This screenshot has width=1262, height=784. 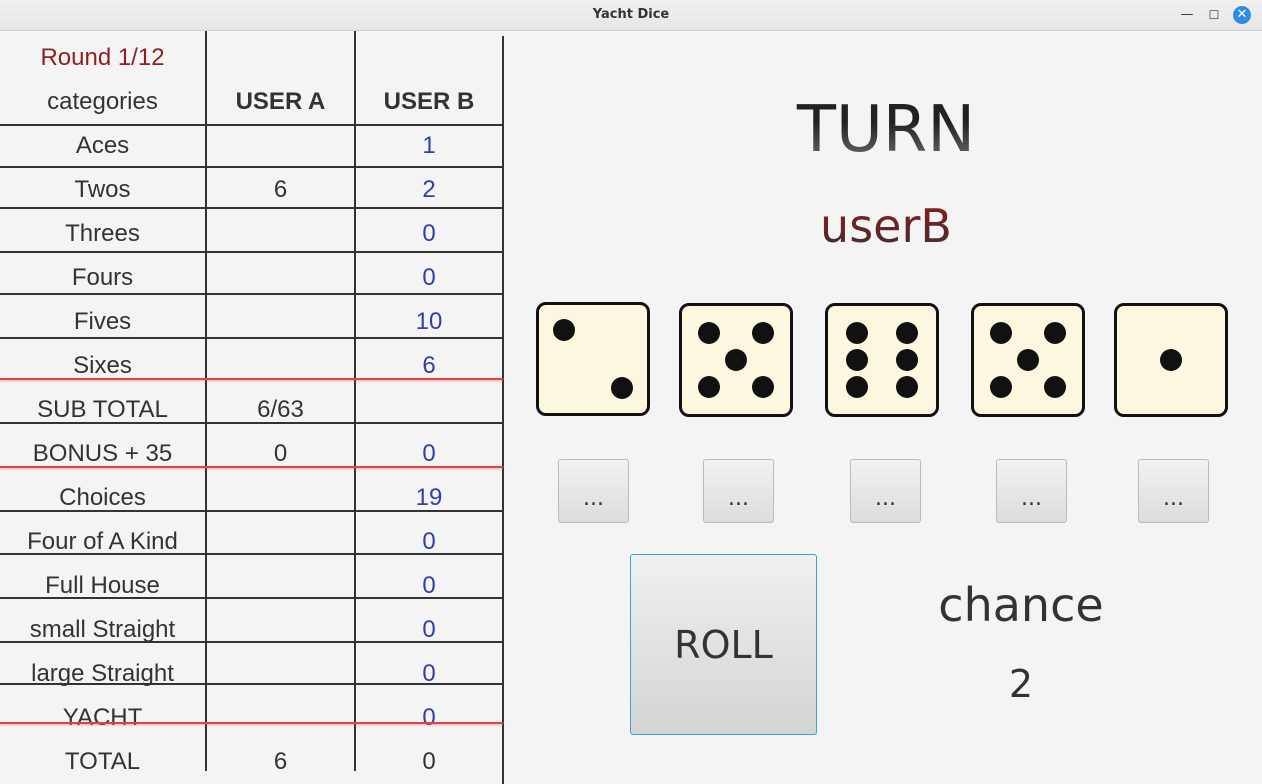 I want to click on category-label: BONUS + 35, so click(x=102, y=453).